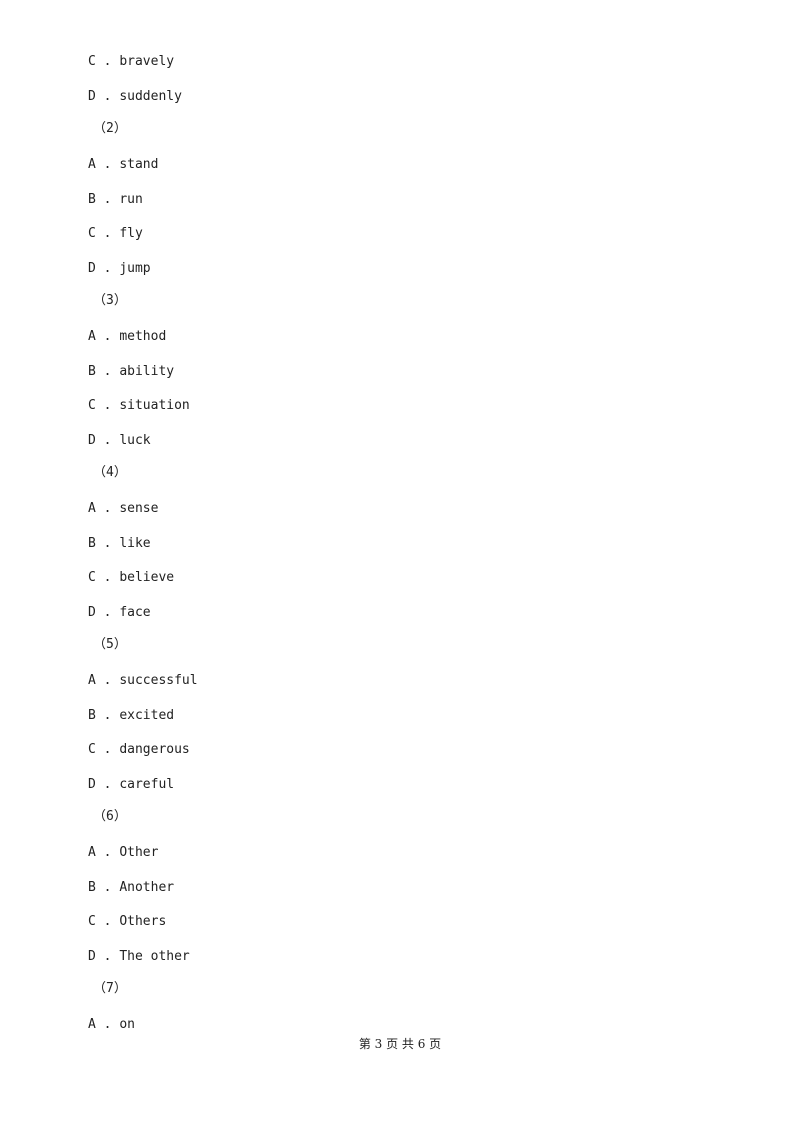 The height and width of the screenshot is (1132, 800). Describe the element at coordinates (131, 233) in the screenshot. I see `option-text: fly` at that location.